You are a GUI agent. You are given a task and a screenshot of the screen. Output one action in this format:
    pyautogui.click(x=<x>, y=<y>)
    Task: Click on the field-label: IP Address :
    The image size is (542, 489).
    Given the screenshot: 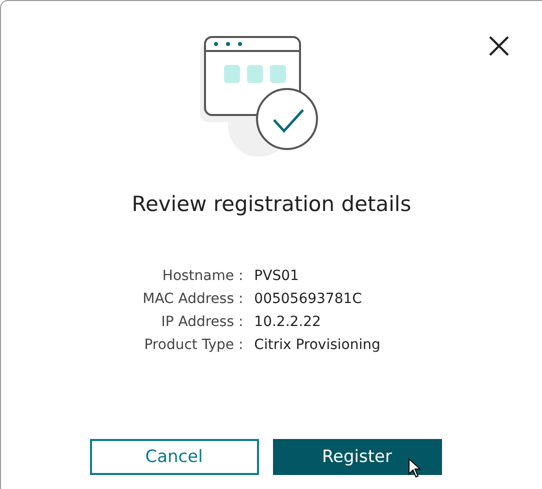 What is the action you would take?
    pyautogui.click(x=202, y=322)
    